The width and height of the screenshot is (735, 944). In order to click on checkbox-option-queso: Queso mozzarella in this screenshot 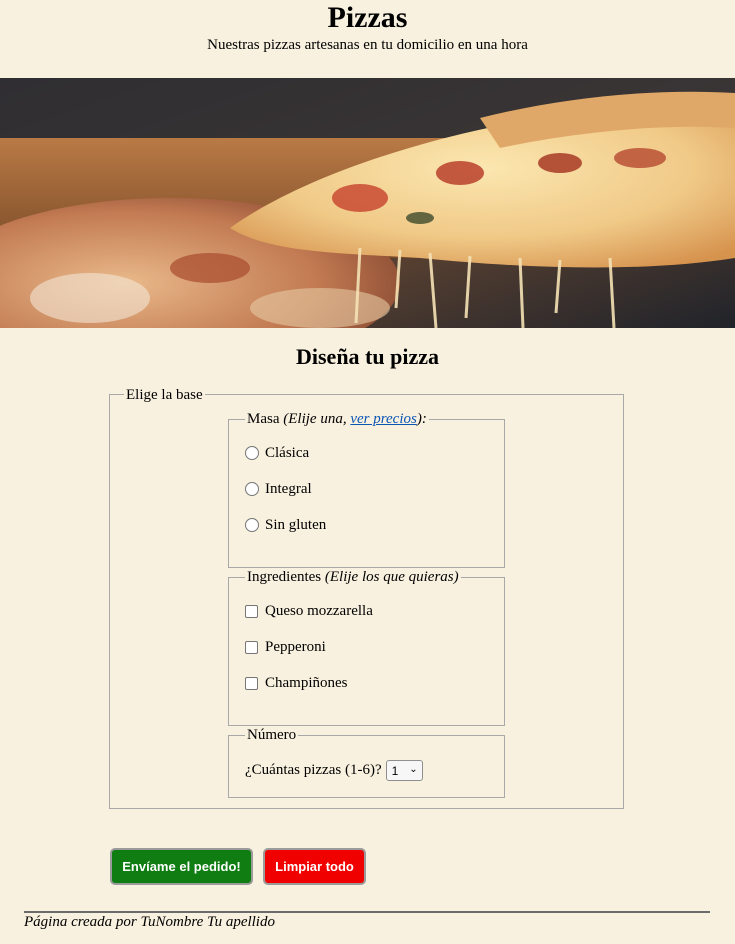, I will do `click(309, 611)`.